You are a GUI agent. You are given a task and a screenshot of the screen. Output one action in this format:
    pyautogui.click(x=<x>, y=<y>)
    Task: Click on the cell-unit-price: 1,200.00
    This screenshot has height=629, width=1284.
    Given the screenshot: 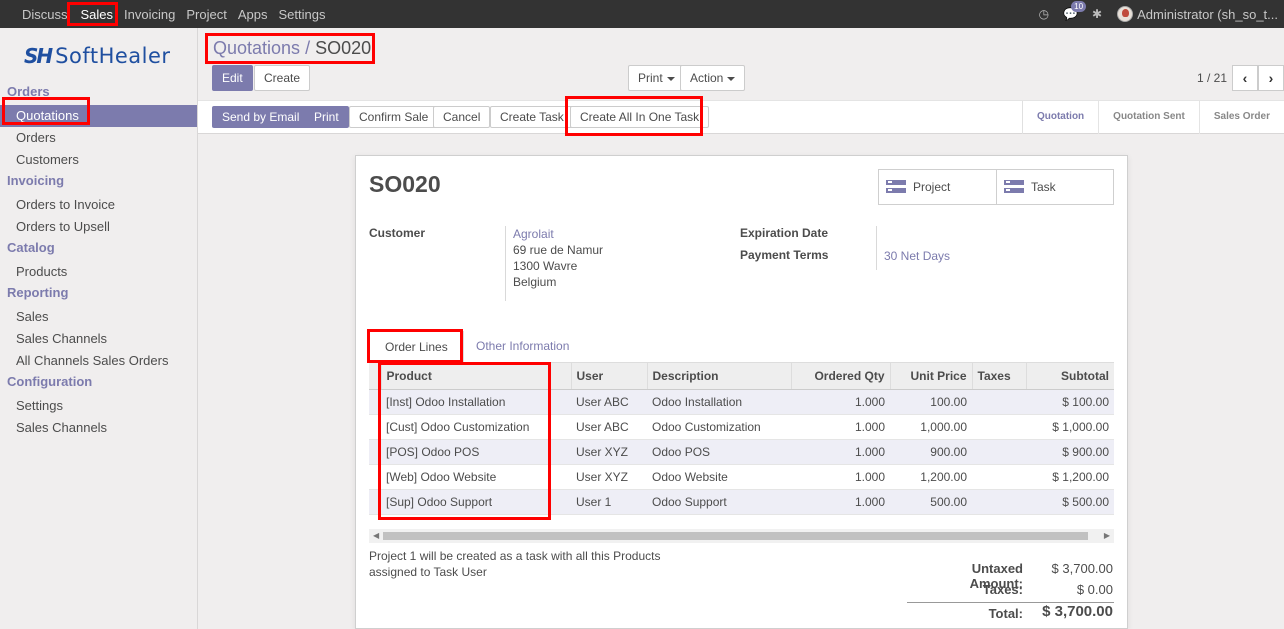 What is the action you would take?
    pyautogui.click(x=931, y=477)
    